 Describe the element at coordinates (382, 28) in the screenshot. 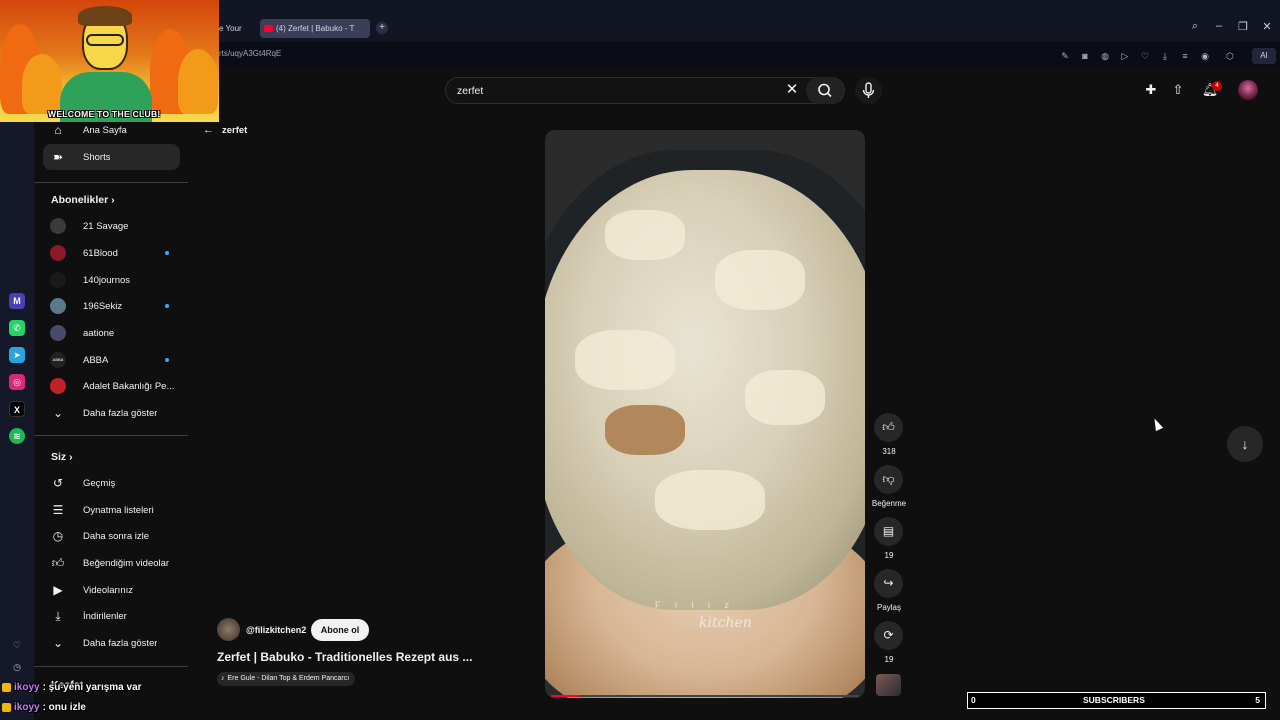

I see `new-tab-button: +` at that location.